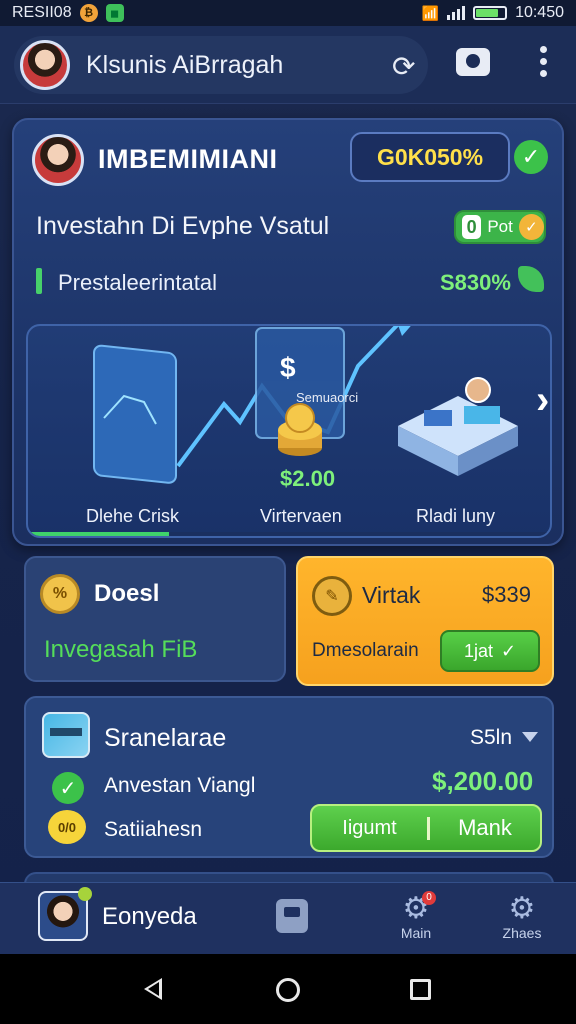 The image size is (576, 1024). Describe the element at coordinates (365, 650) in the screenshot. I see `card-subtitle: Dmesolarain` at that location.